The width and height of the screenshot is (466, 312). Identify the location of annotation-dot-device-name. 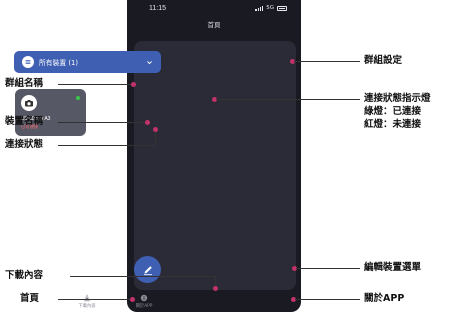
(147, 122).